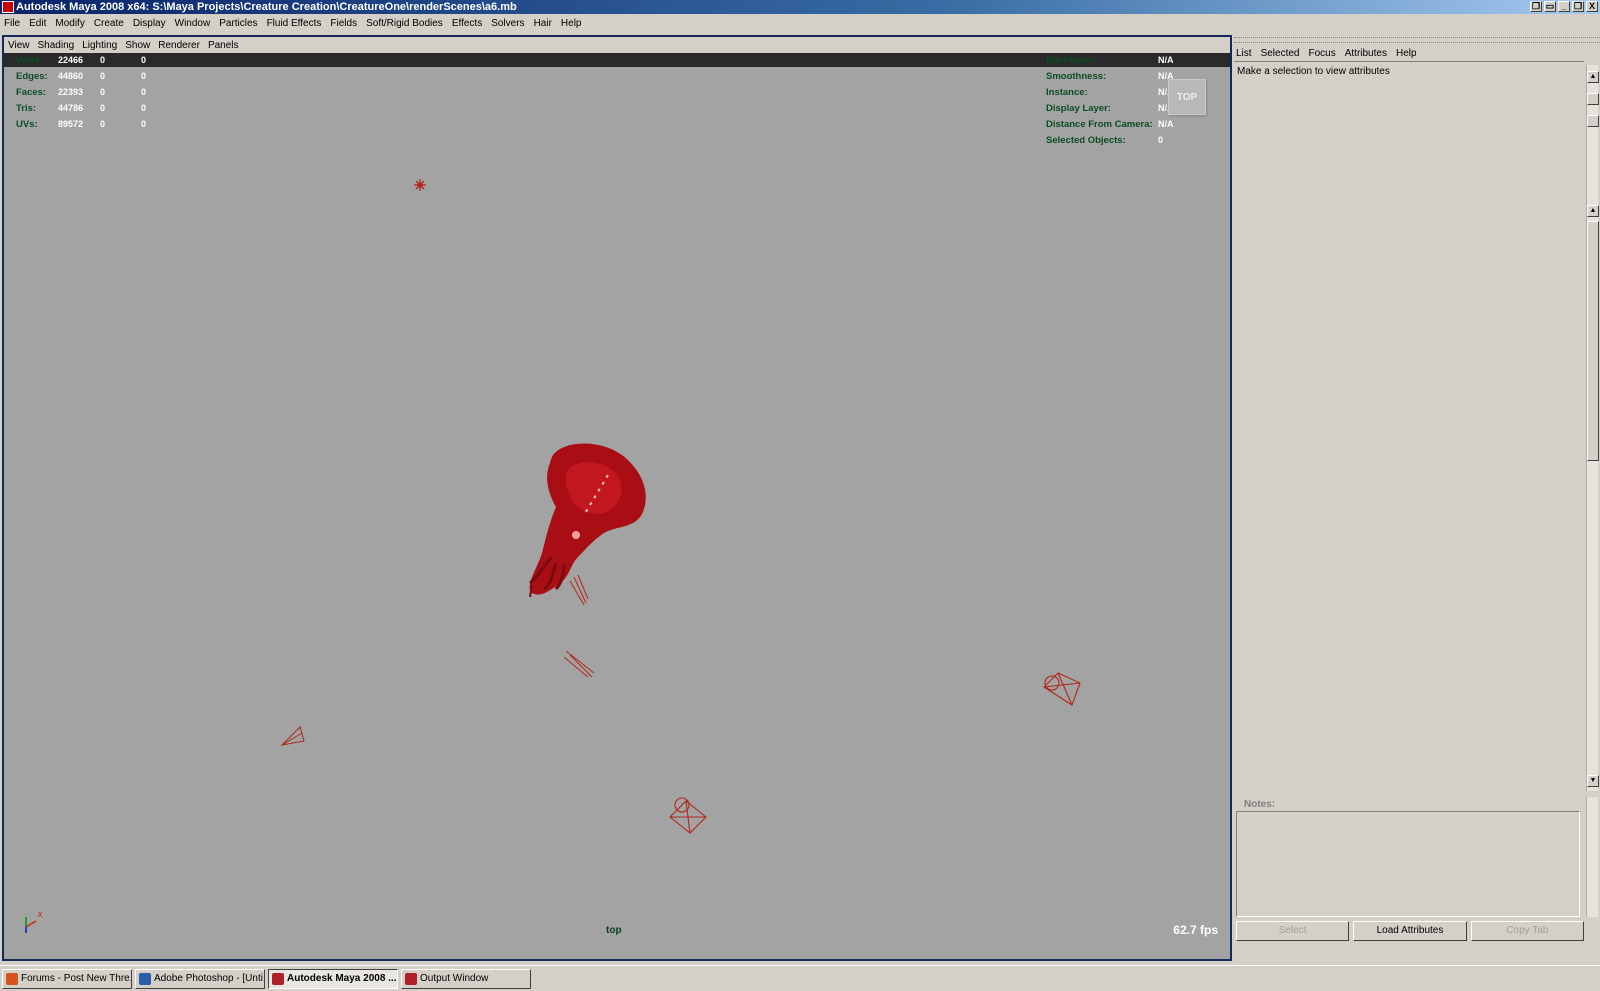 Image resolution: width=1600 pixels, height=991 pixels. I want to click on window-controls: ❐ ▭ _ ❐ X, so click(1564, 6).